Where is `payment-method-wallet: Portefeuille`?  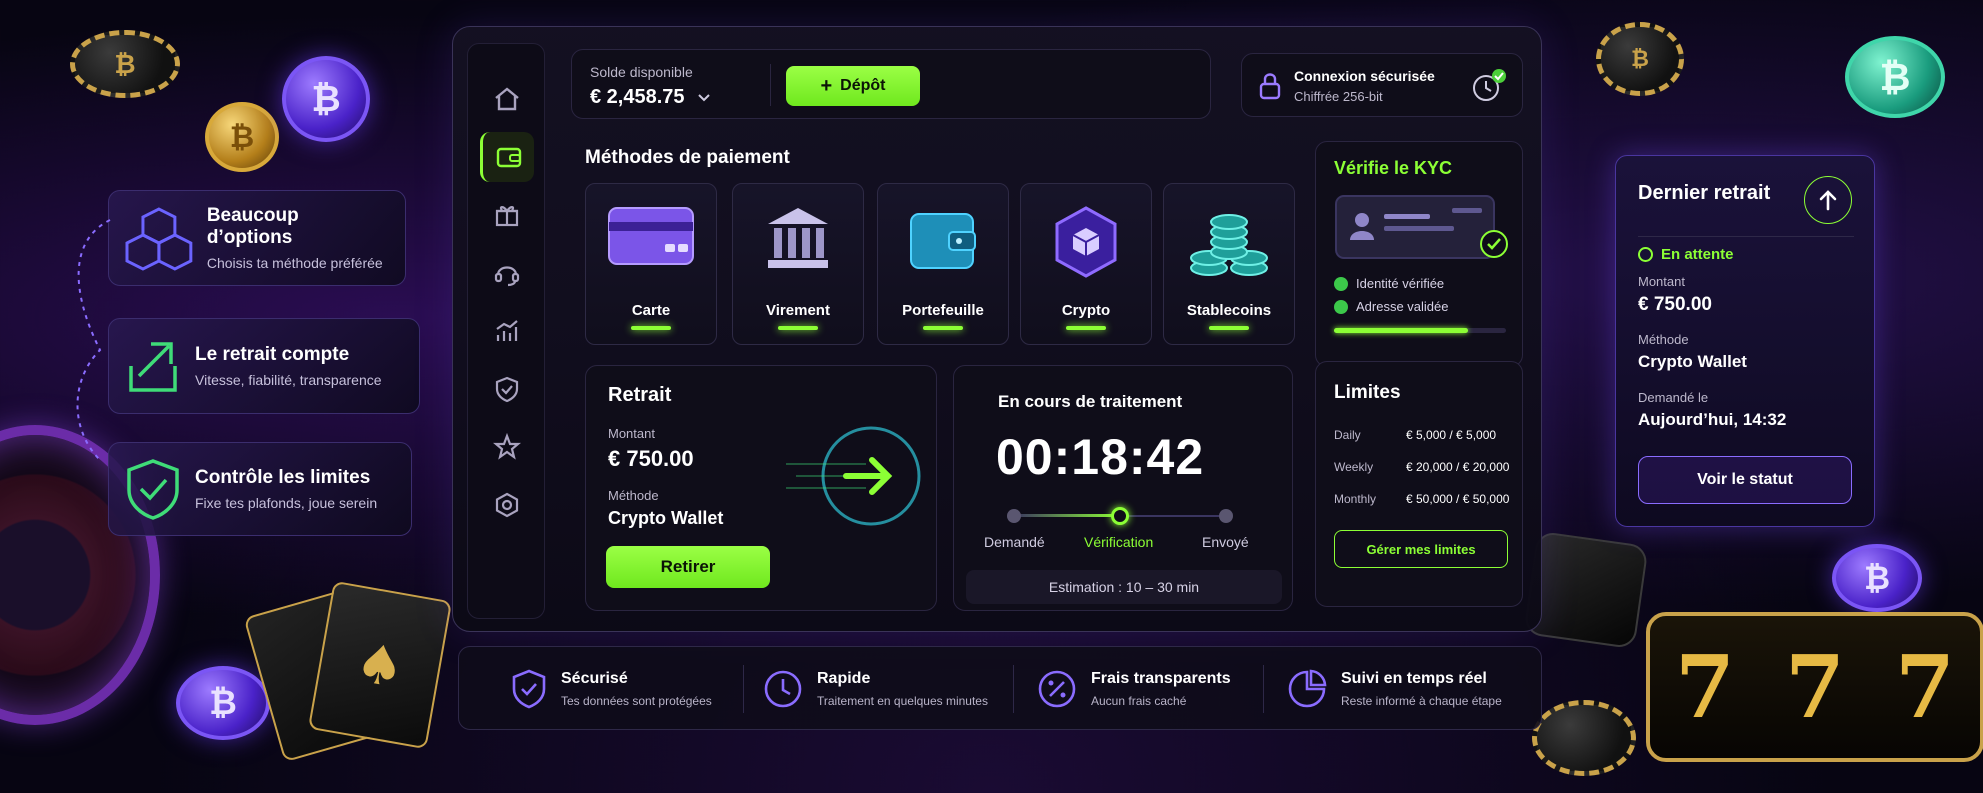
payment-method-wallet: Portefeuille is located at coordinates (943, 264).